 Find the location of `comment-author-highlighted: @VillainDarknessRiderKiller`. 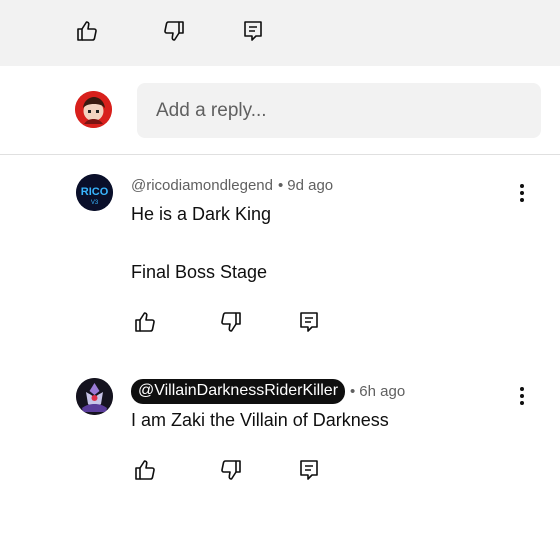

comment-author-highlighted: @VillainDarknessRiderKiller is located at coordinates (238, 391).